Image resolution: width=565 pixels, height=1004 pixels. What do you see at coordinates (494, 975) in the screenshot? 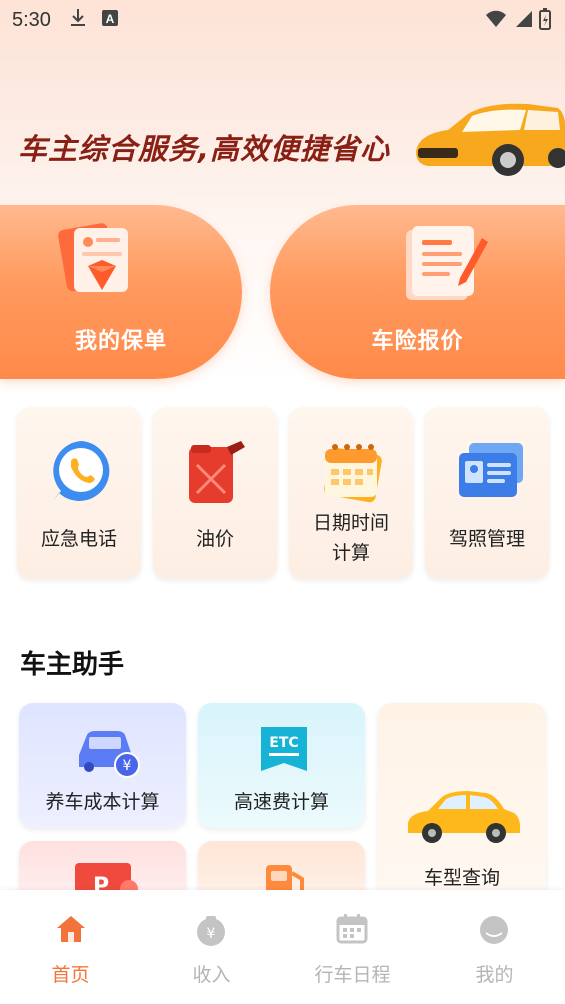
I see `tab-mine-label: 我的` at bounding box center [494, 975].